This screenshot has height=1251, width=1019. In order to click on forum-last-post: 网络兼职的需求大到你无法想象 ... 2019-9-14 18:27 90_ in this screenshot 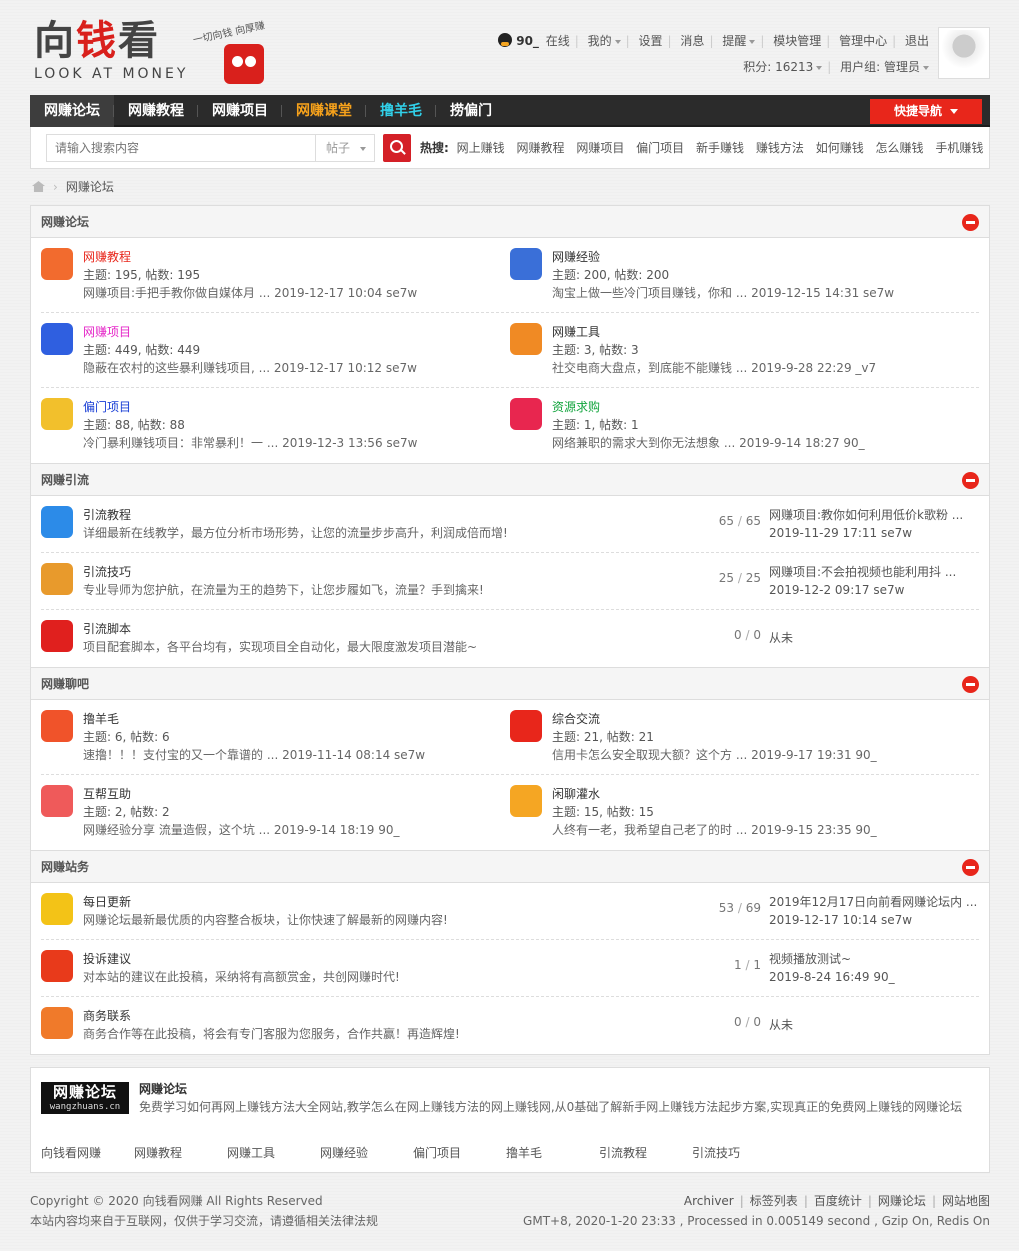, I will do `click(765, 443)`.